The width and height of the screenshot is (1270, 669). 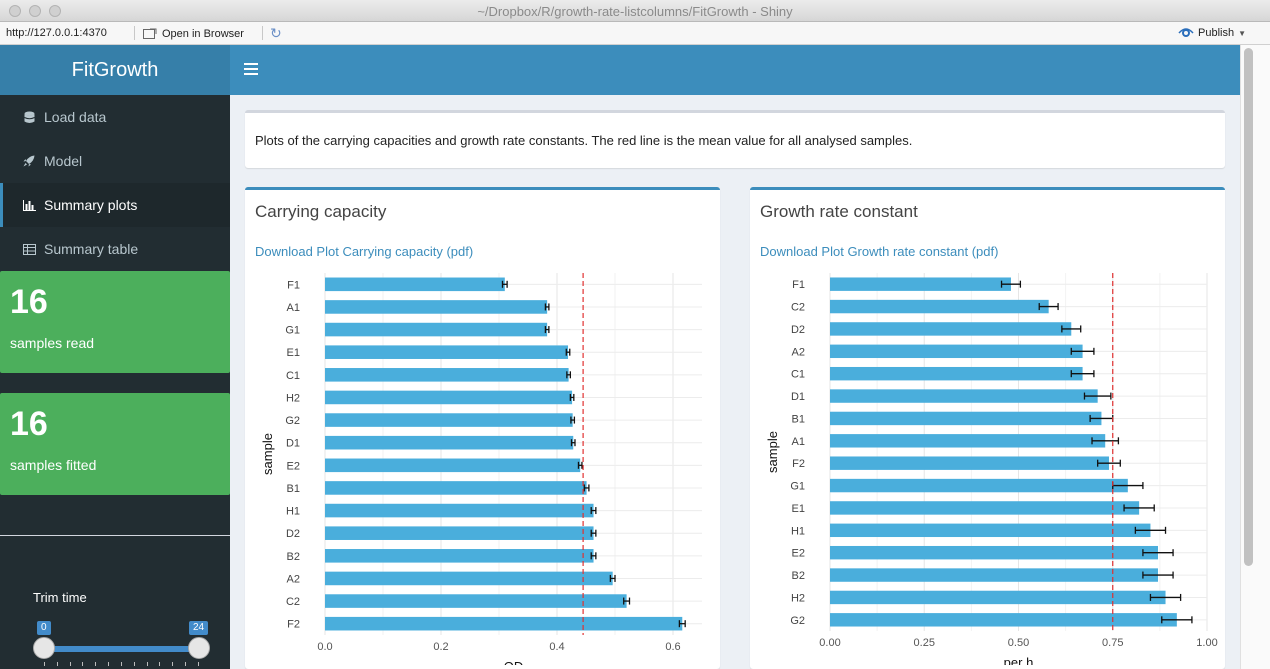 What do you see at coordinates (440, 647) in the screenshot?
I see `x-tick-label: 0.2` at bounding box center [440, 647].